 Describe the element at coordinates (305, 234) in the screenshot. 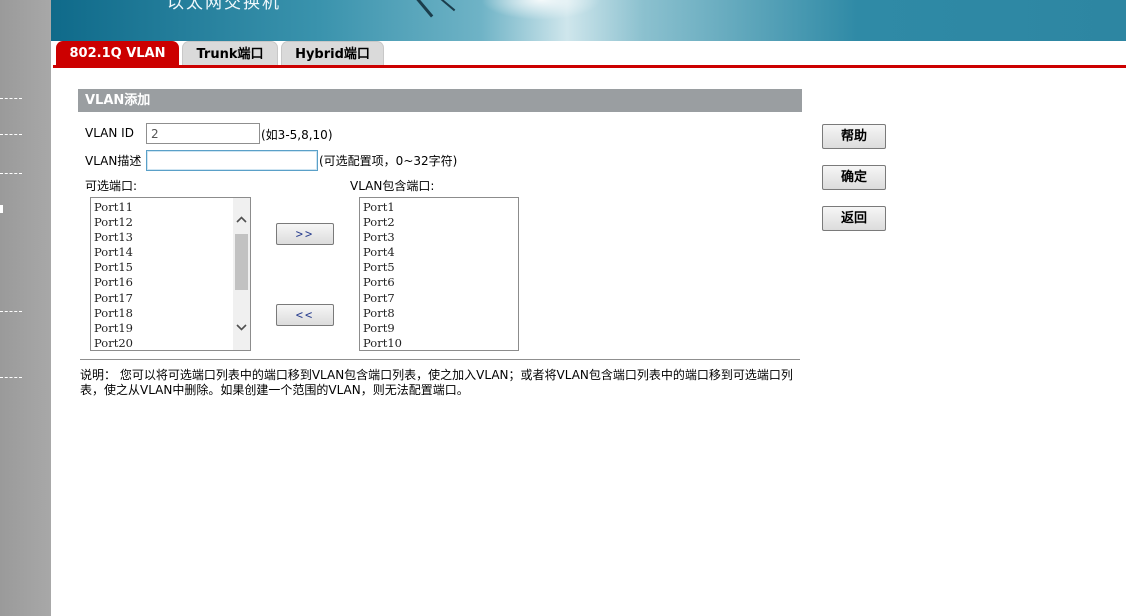

I see `add-ports-button: >>` at that location.